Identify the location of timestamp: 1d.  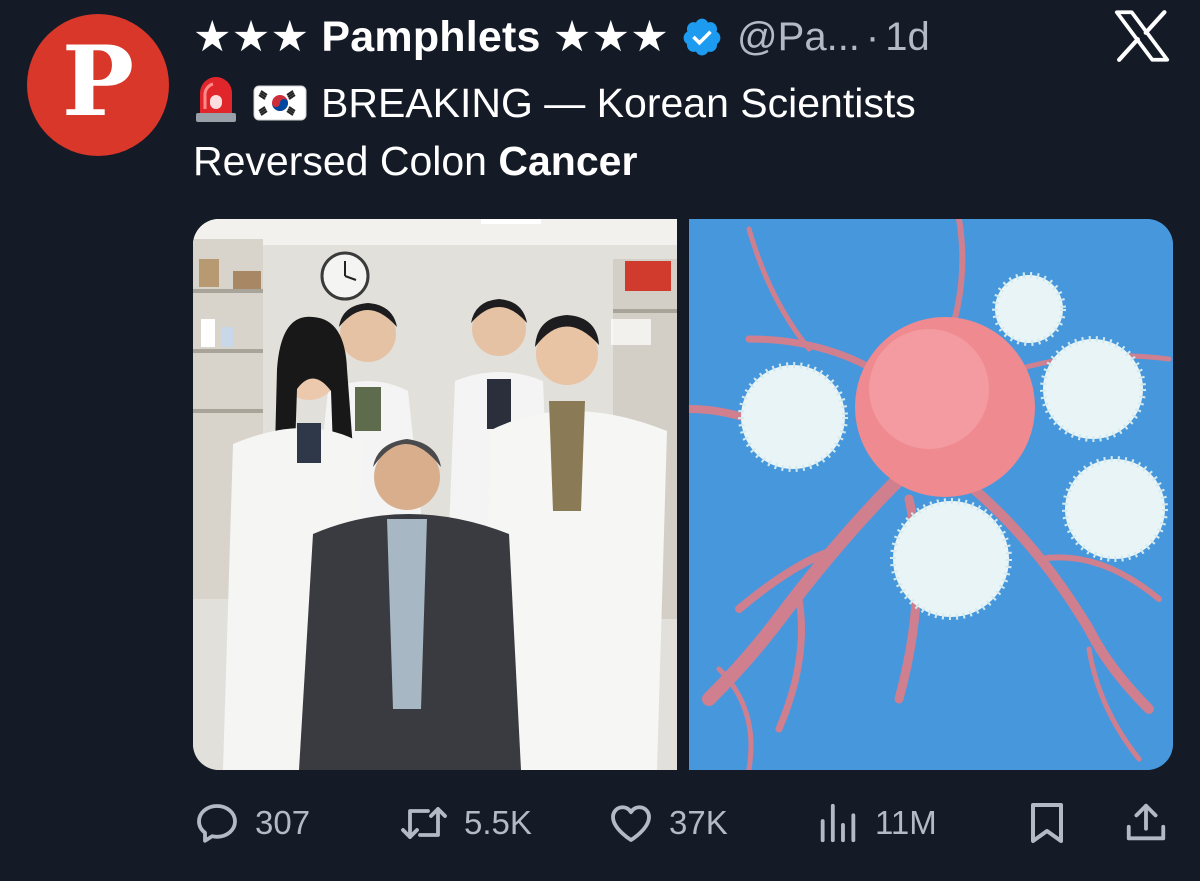
(907, 37).